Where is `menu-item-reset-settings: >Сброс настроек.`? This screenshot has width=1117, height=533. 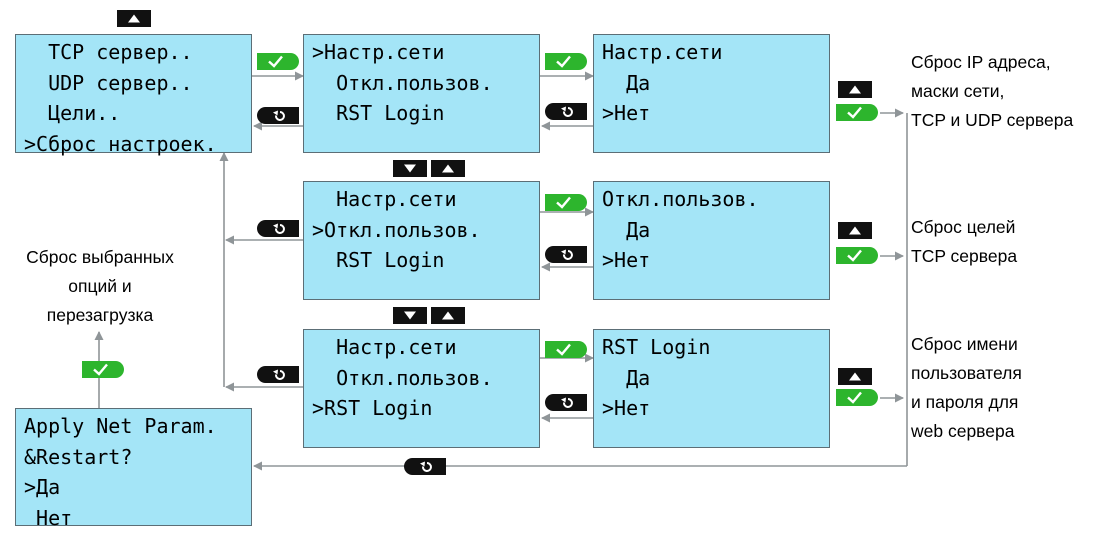
menu-item-reset-settings: >Сброс настроек. is located at coordinates (137, 144).